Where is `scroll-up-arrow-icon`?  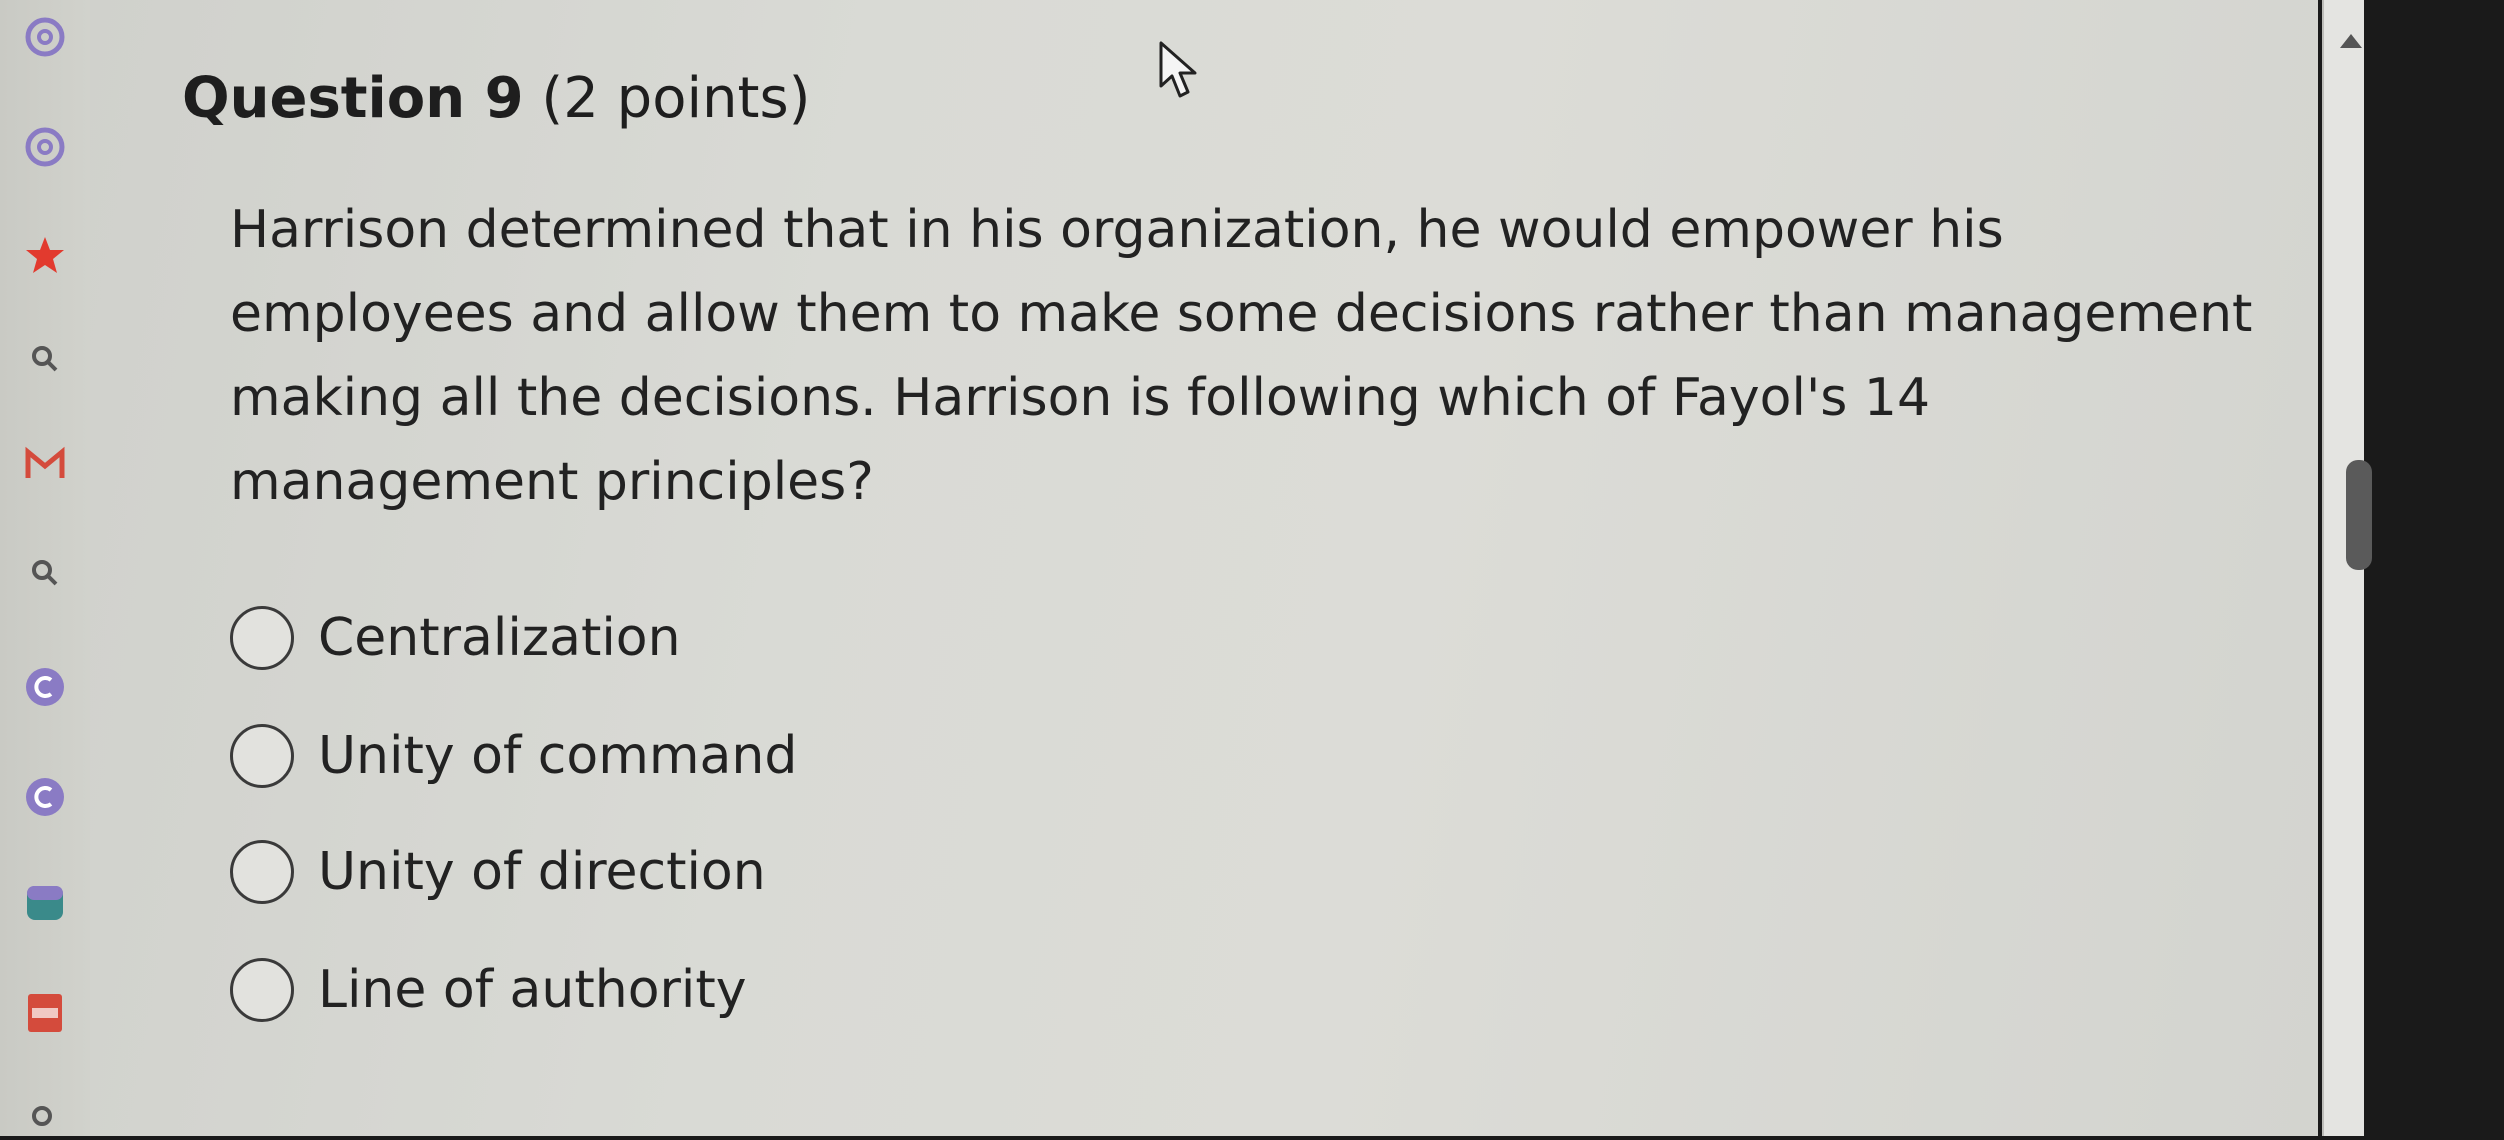 scroll-up-arrow-icon is located at coordinates (2351, 41).